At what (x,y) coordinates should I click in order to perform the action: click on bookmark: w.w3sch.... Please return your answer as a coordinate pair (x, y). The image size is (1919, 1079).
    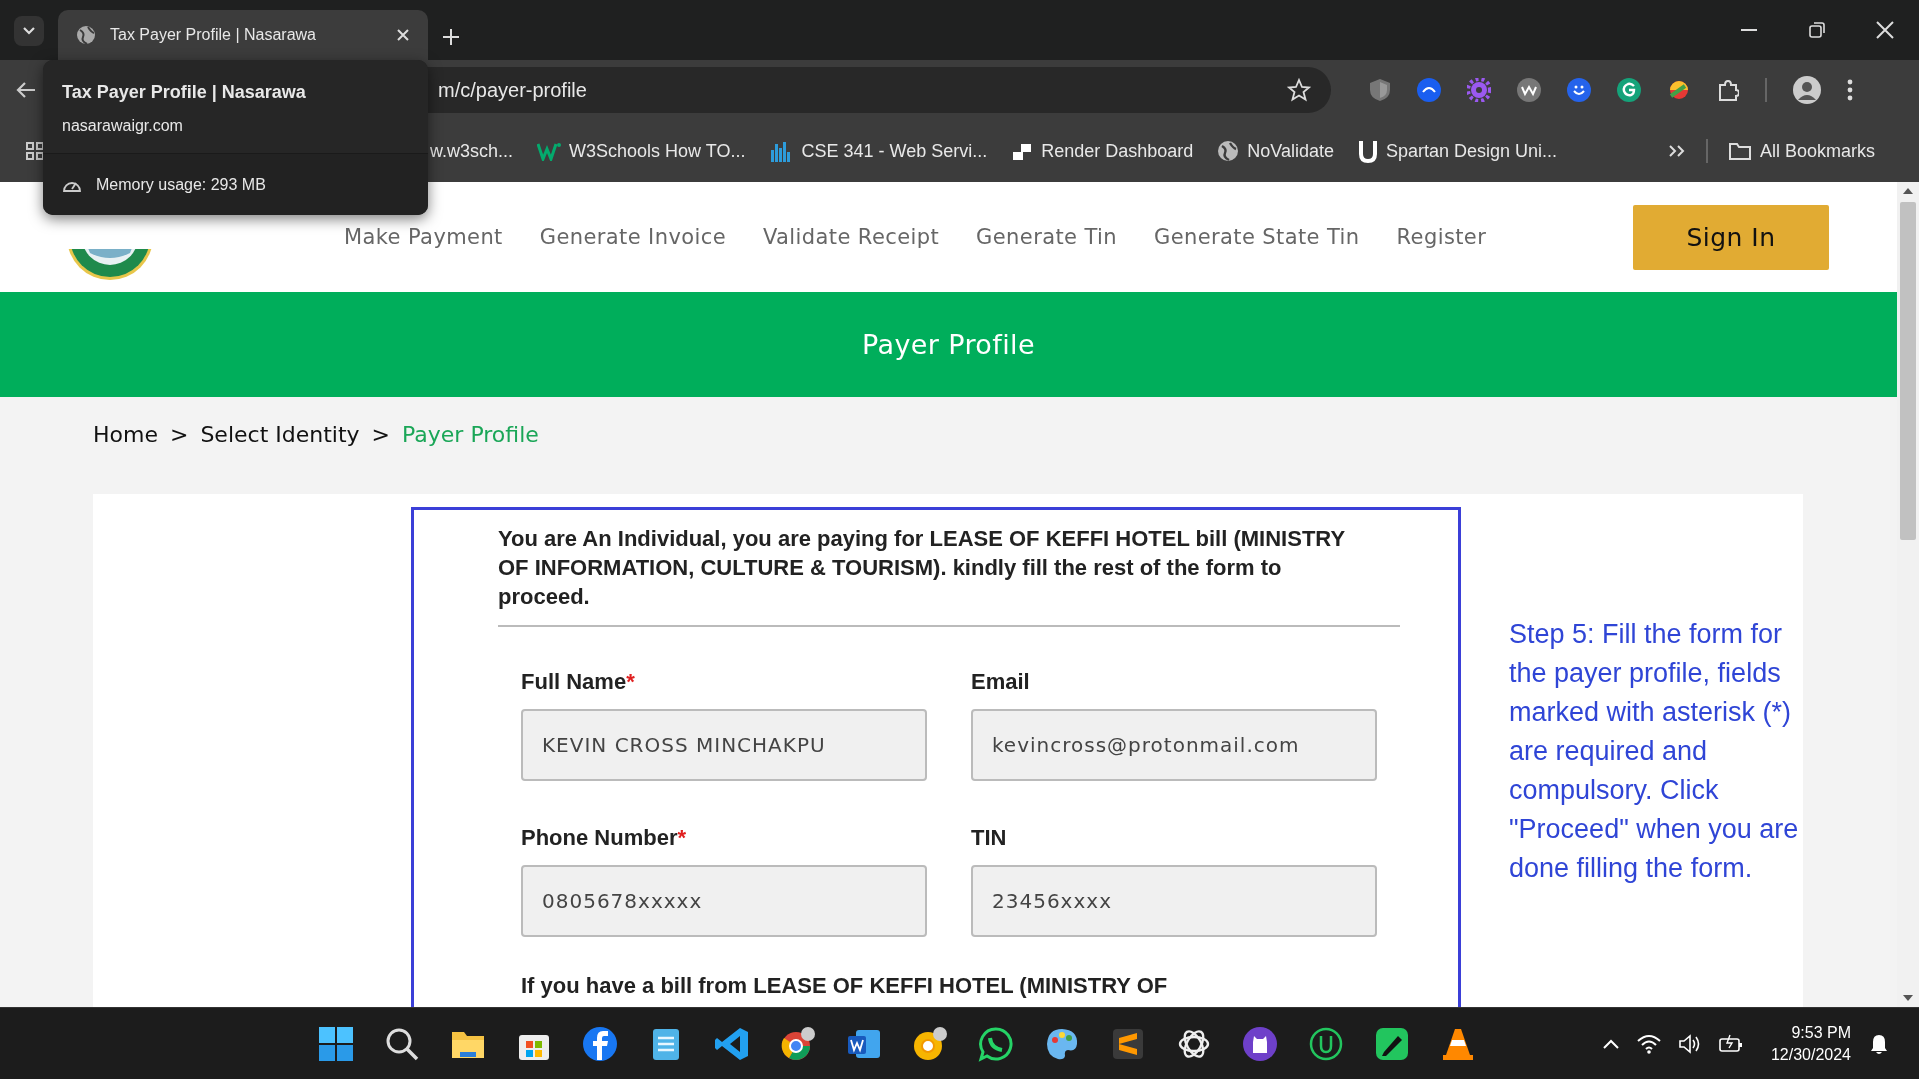
    Looking at the image, I should click on (472, 151).